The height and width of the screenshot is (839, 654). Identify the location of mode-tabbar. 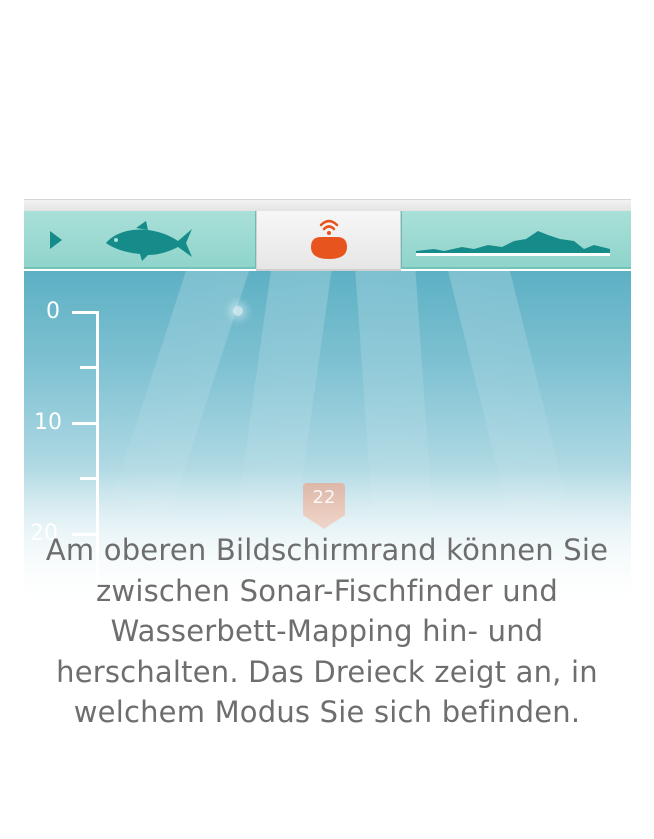
(327, 241).